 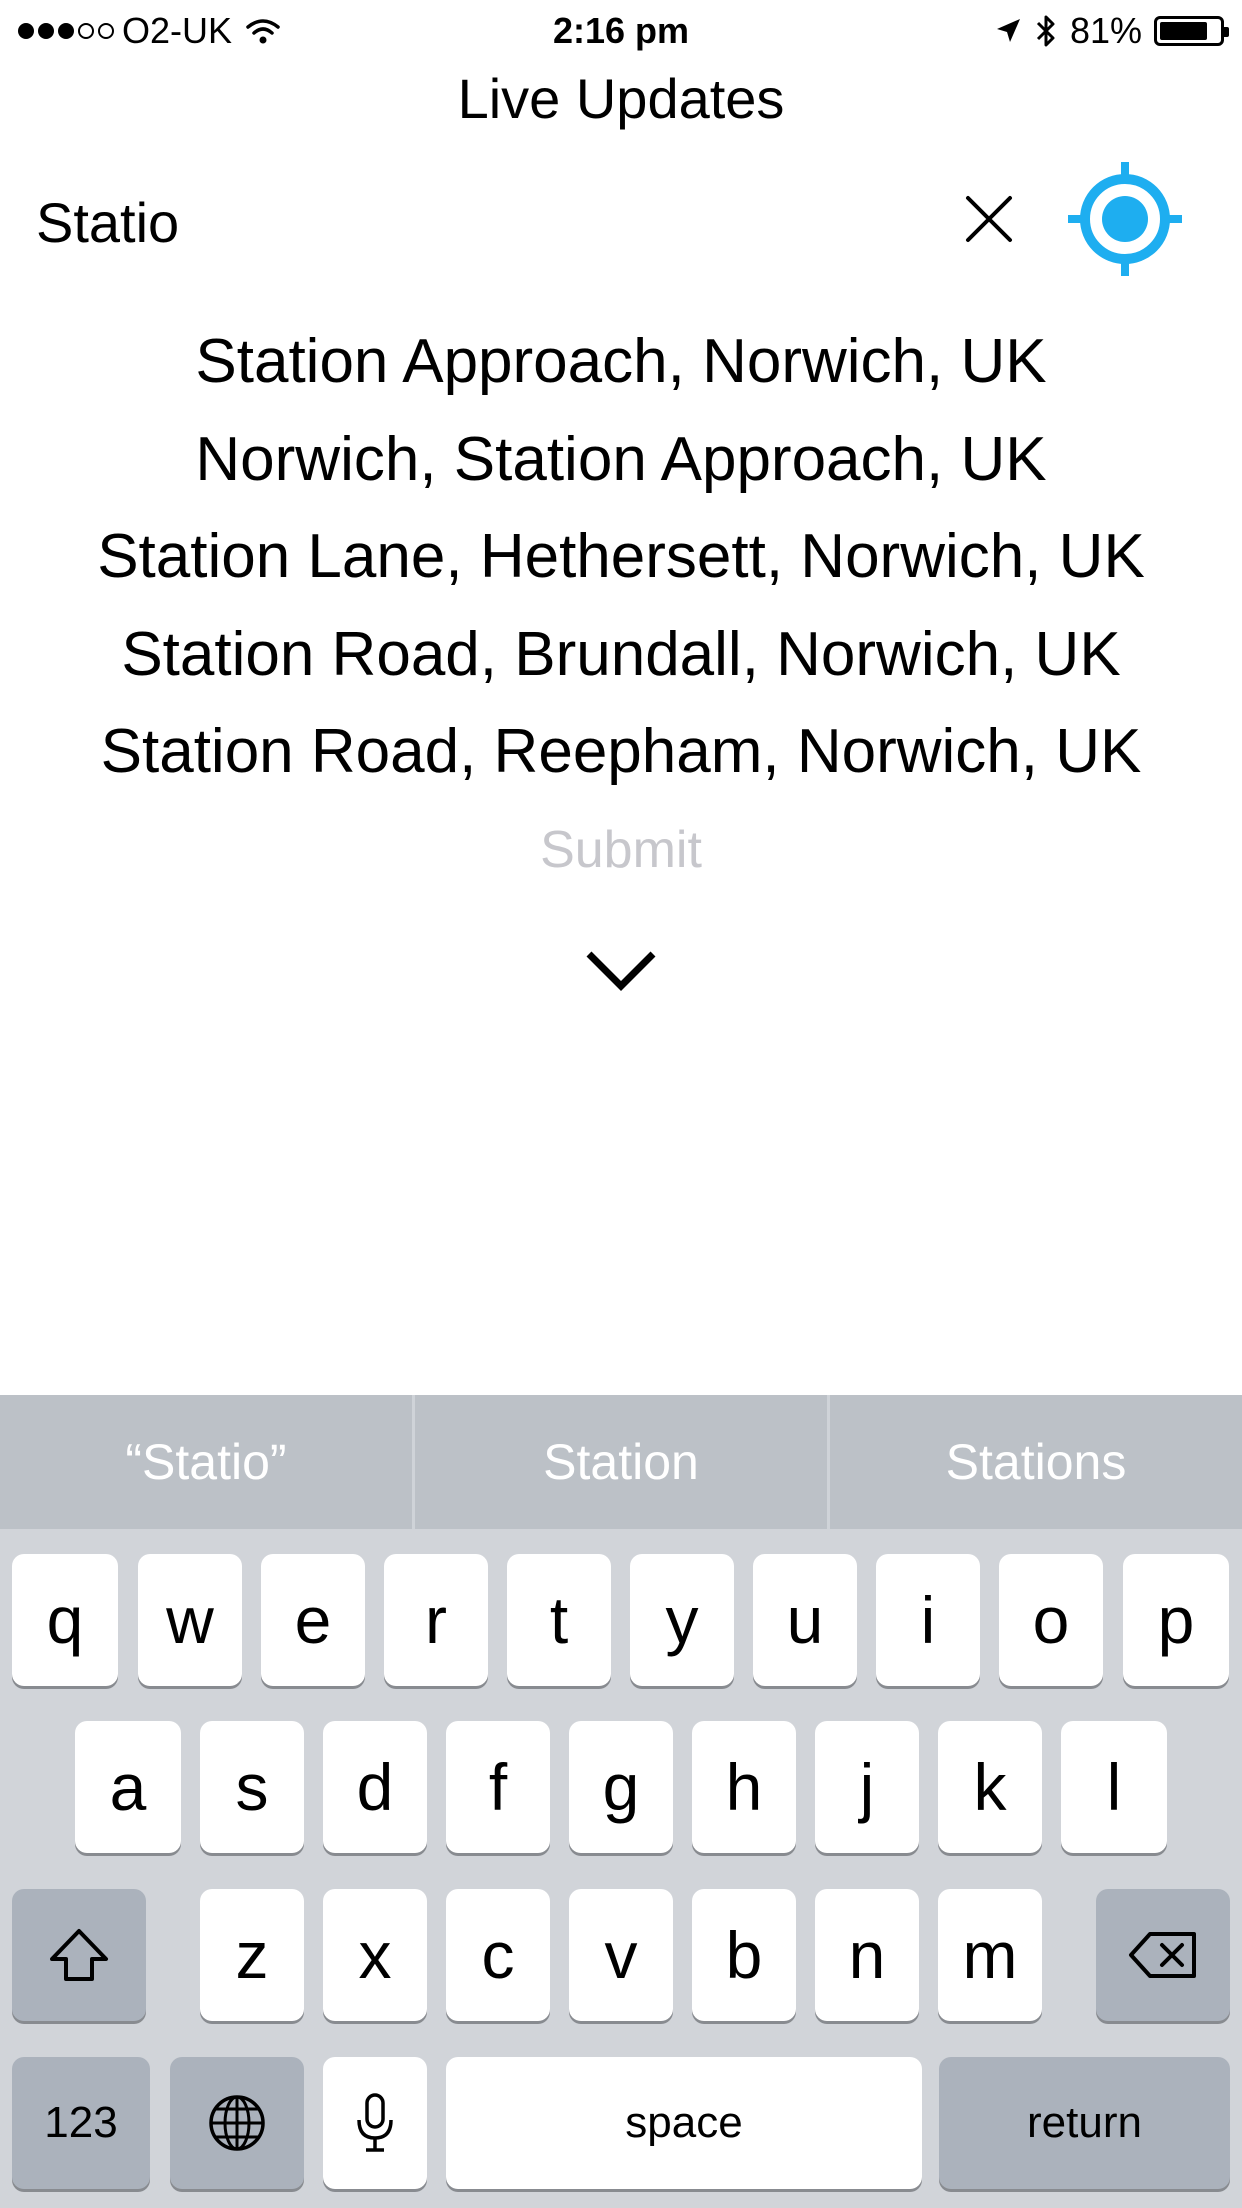 I want to click on status-bar: O2-UK 2:16 pm 81%, so click(x=621, y=30).